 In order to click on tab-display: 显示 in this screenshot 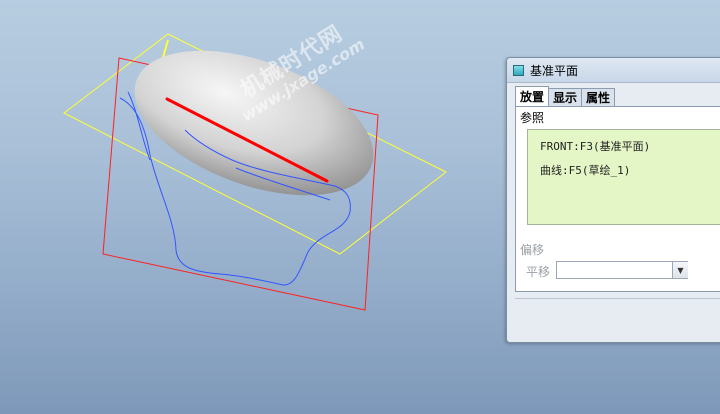, I will do `click(565, 97)`.